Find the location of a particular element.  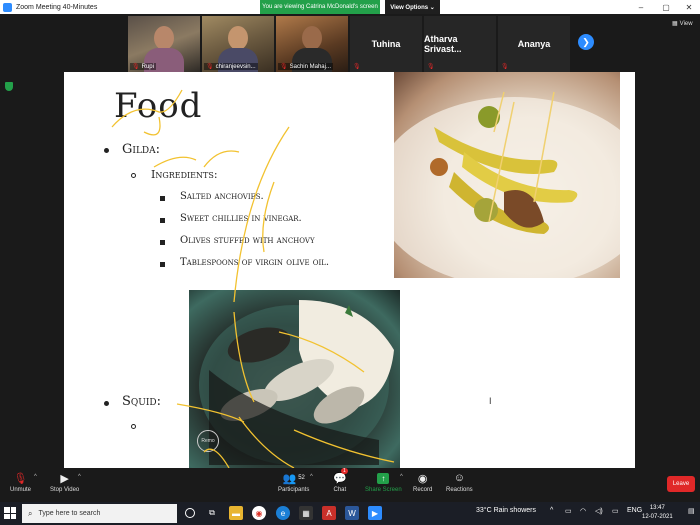

participant-name: Tuhina is located at coordinates (386, 44).